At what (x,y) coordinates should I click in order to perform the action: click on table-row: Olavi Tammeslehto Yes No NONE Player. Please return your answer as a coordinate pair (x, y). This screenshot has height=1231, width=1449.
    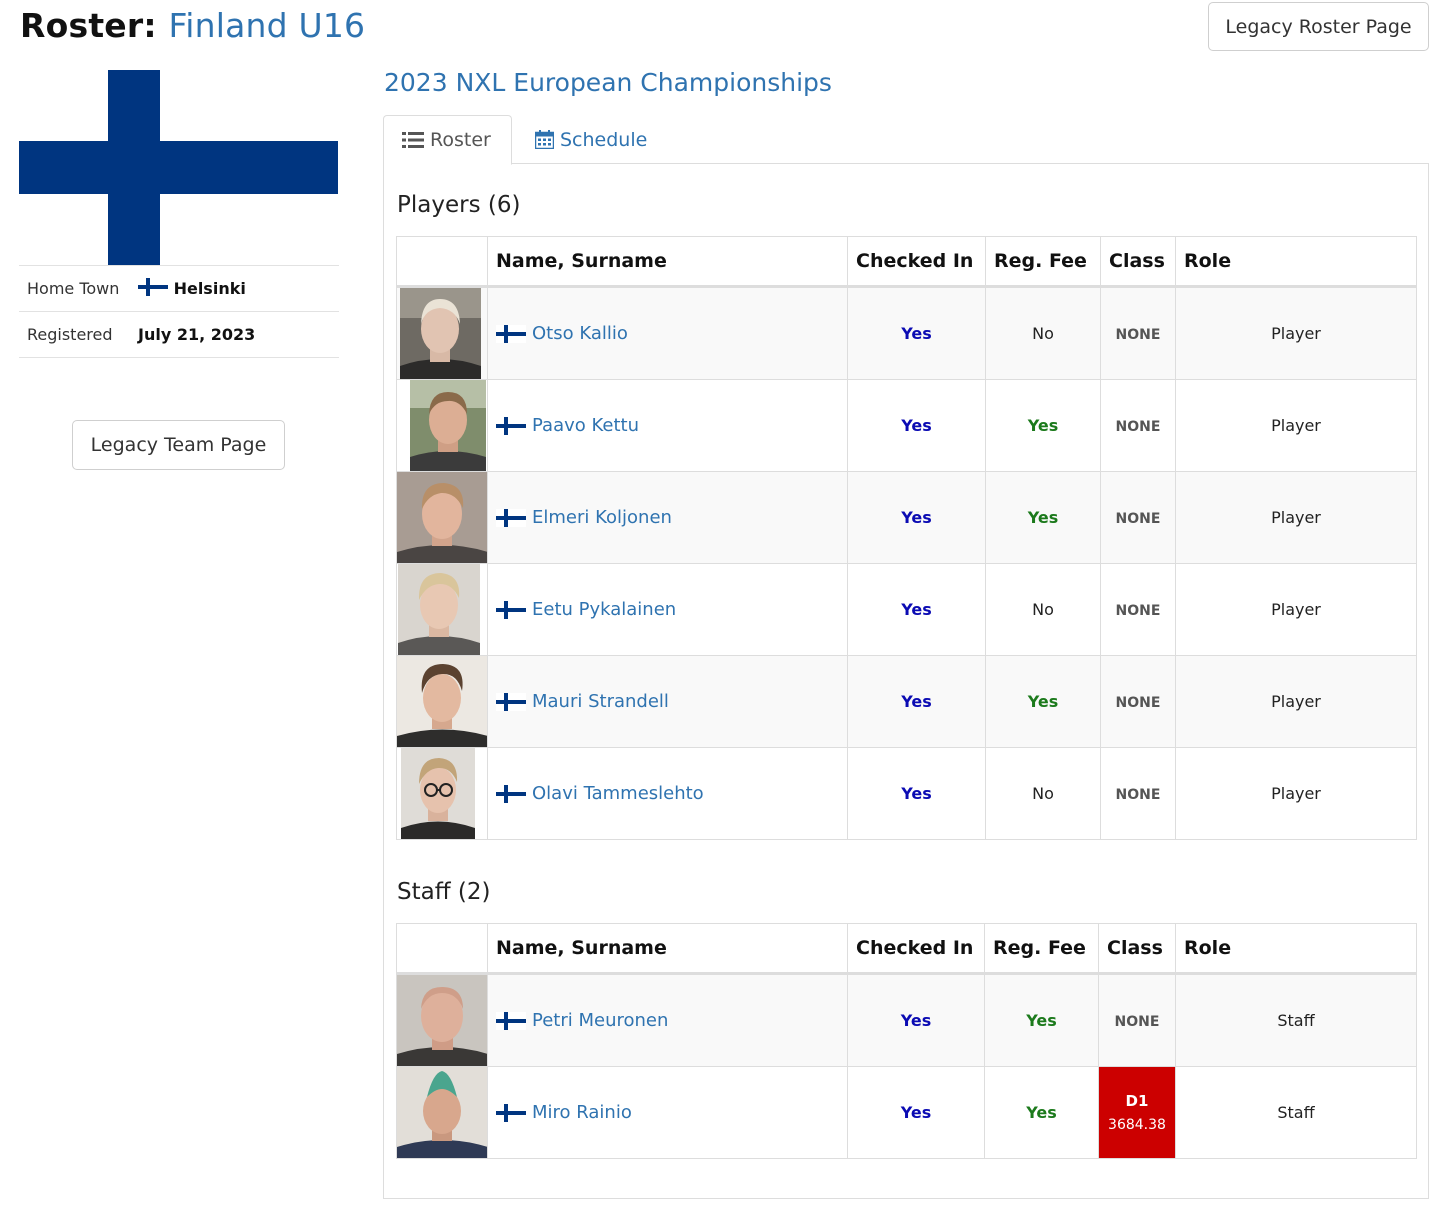
    Looking at the image, I should click on (906, 793).